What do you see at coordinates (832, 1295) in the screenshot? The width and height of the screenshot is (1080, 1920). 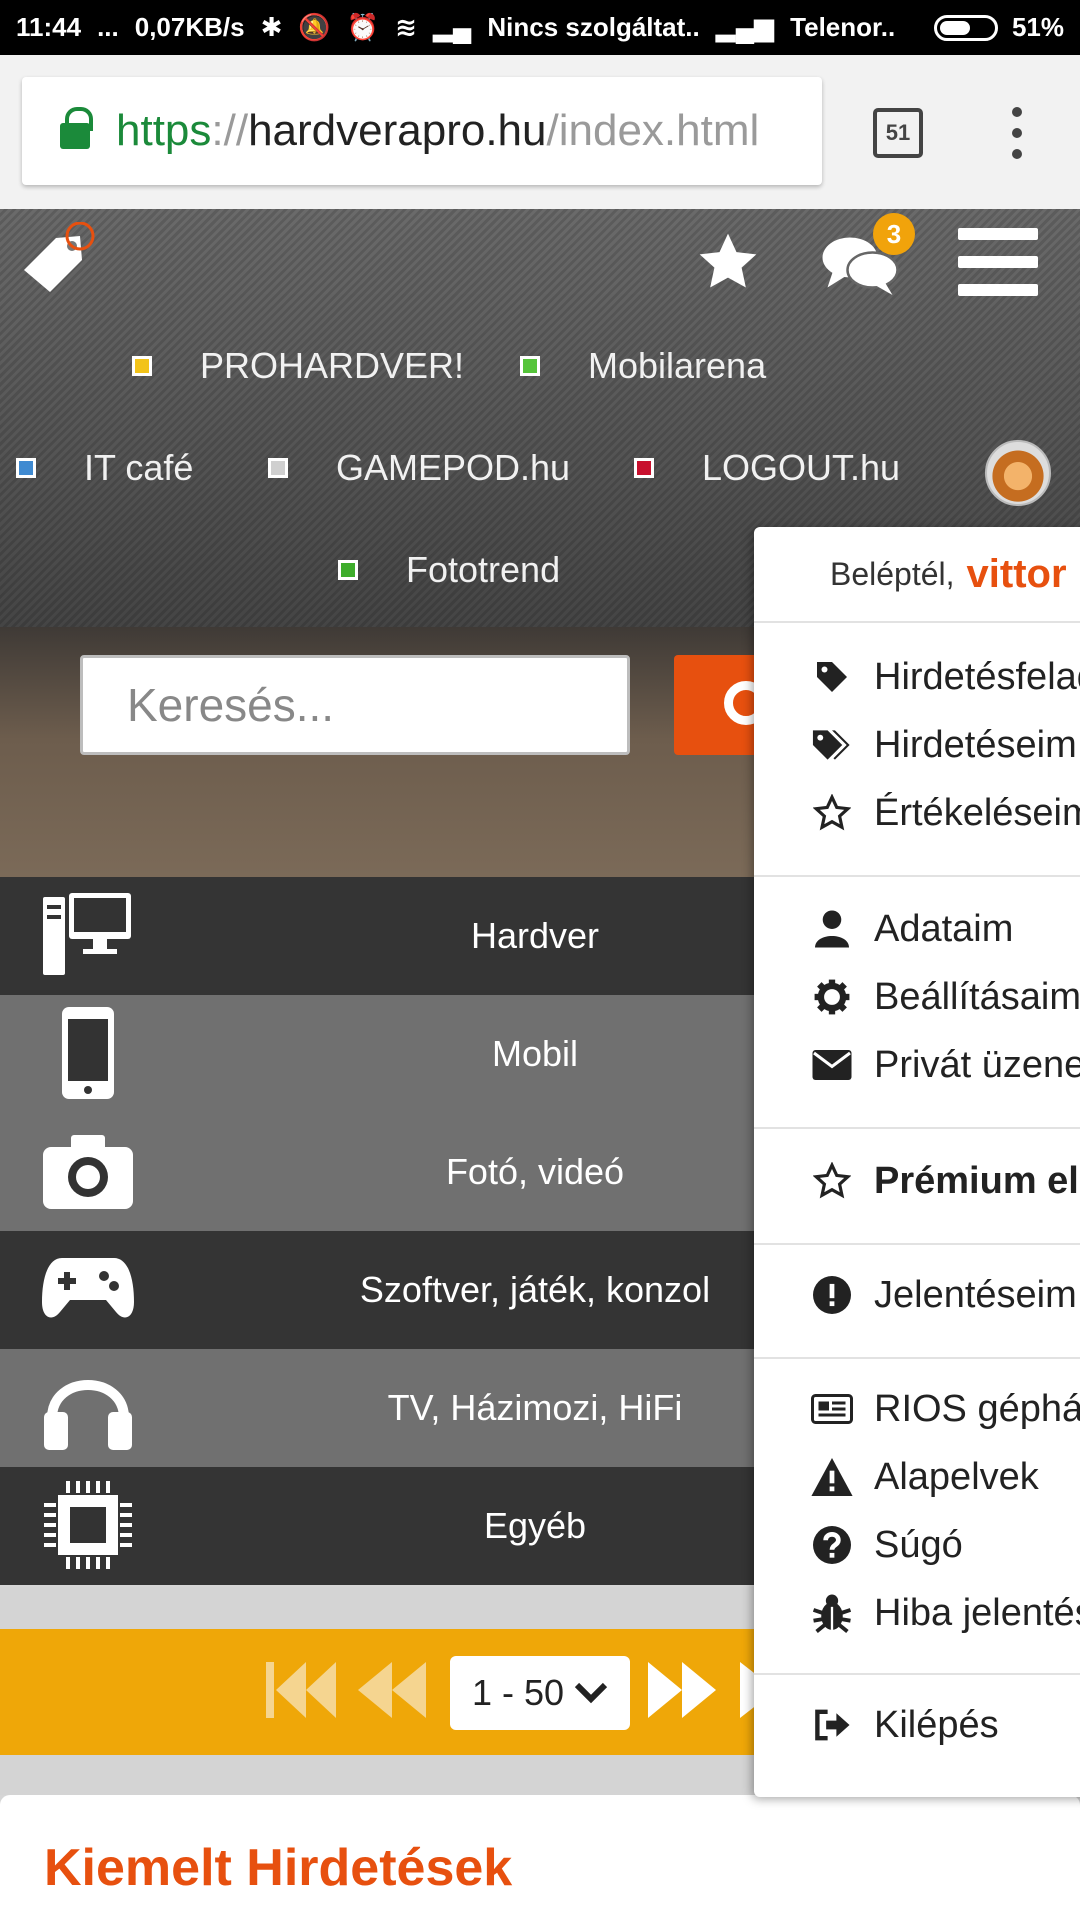 I see `exclamation-icon` at bounding box center [832, 1295].